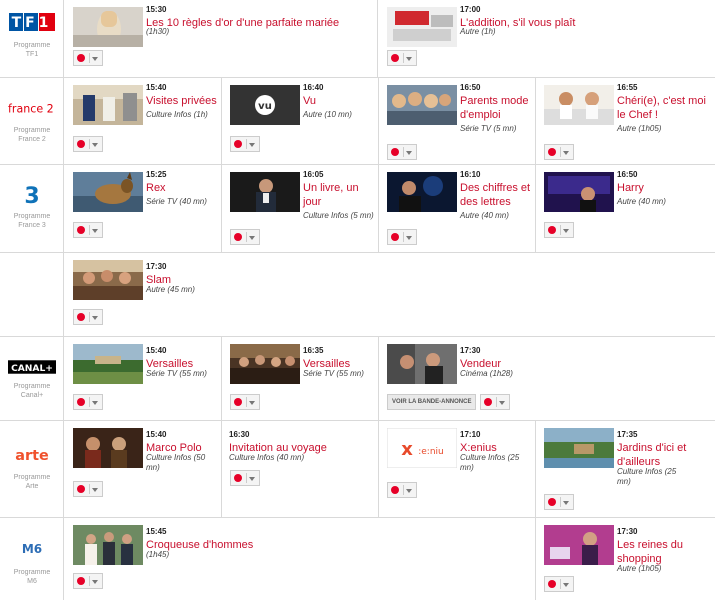  Describe the element at coordinates (156, 531) in the screenshot. I see `program-time: 15:45` at that location.